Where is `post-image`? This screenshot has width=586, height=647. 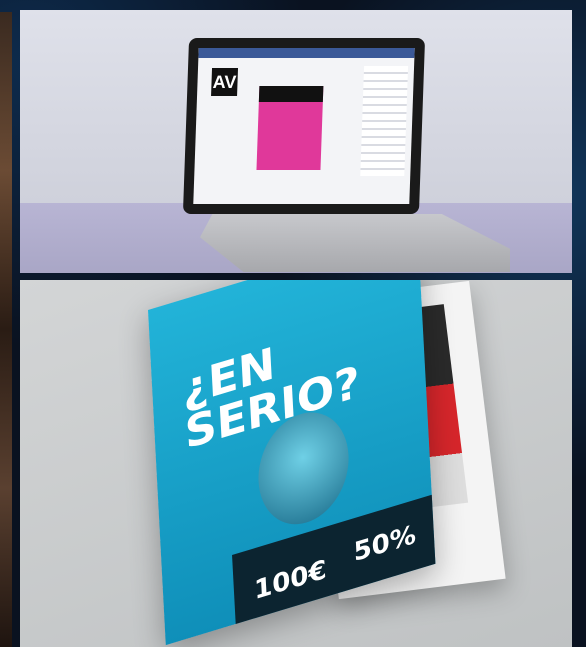
post-image is located at coordinates (290, 128).